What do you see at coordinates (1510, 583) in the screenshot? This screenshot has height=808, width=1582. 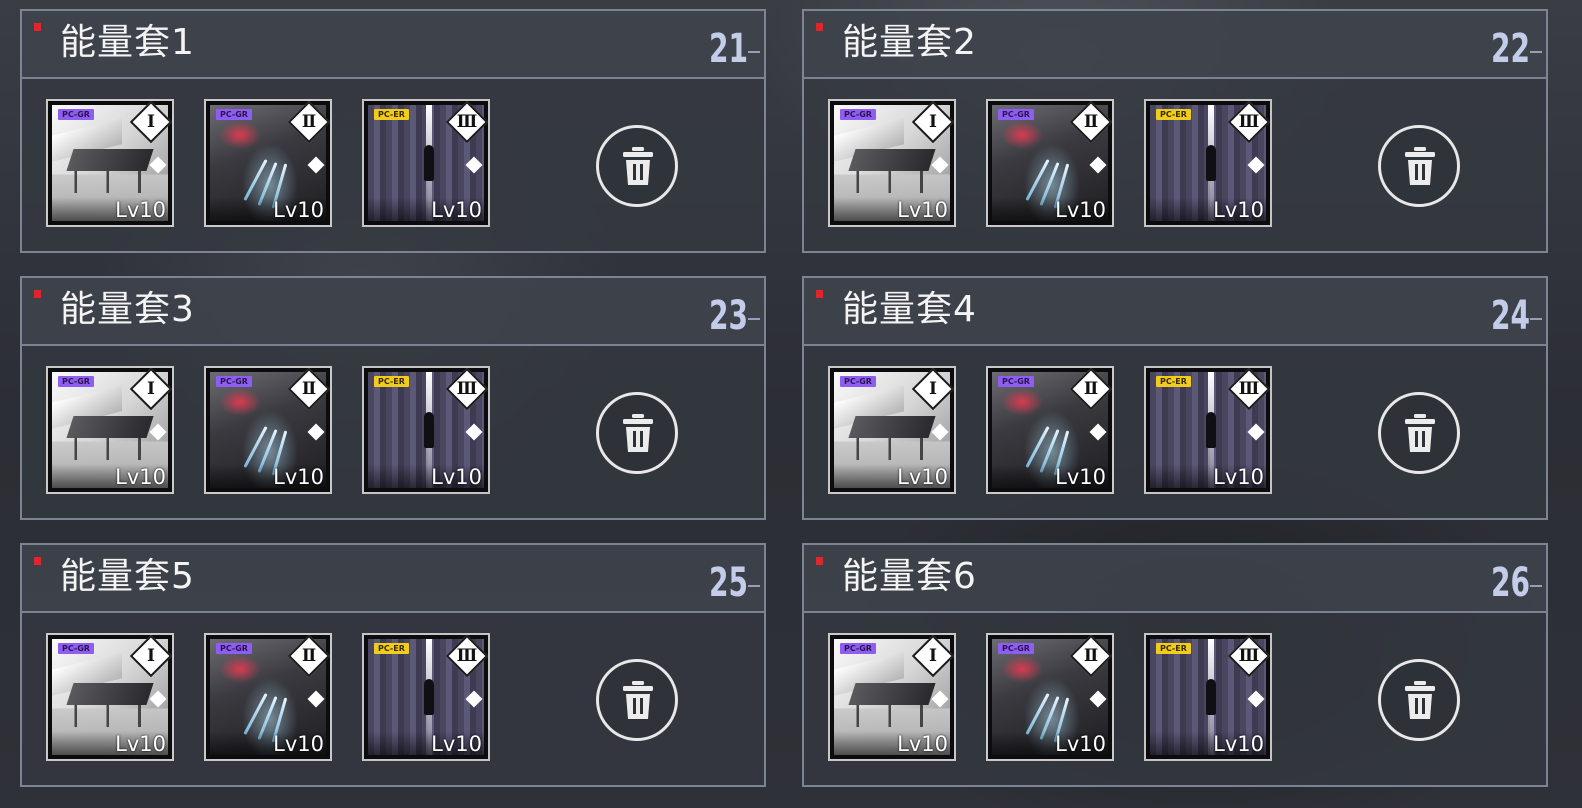 I see `energy-set-number: 26` at bounding box center [1510, 583].